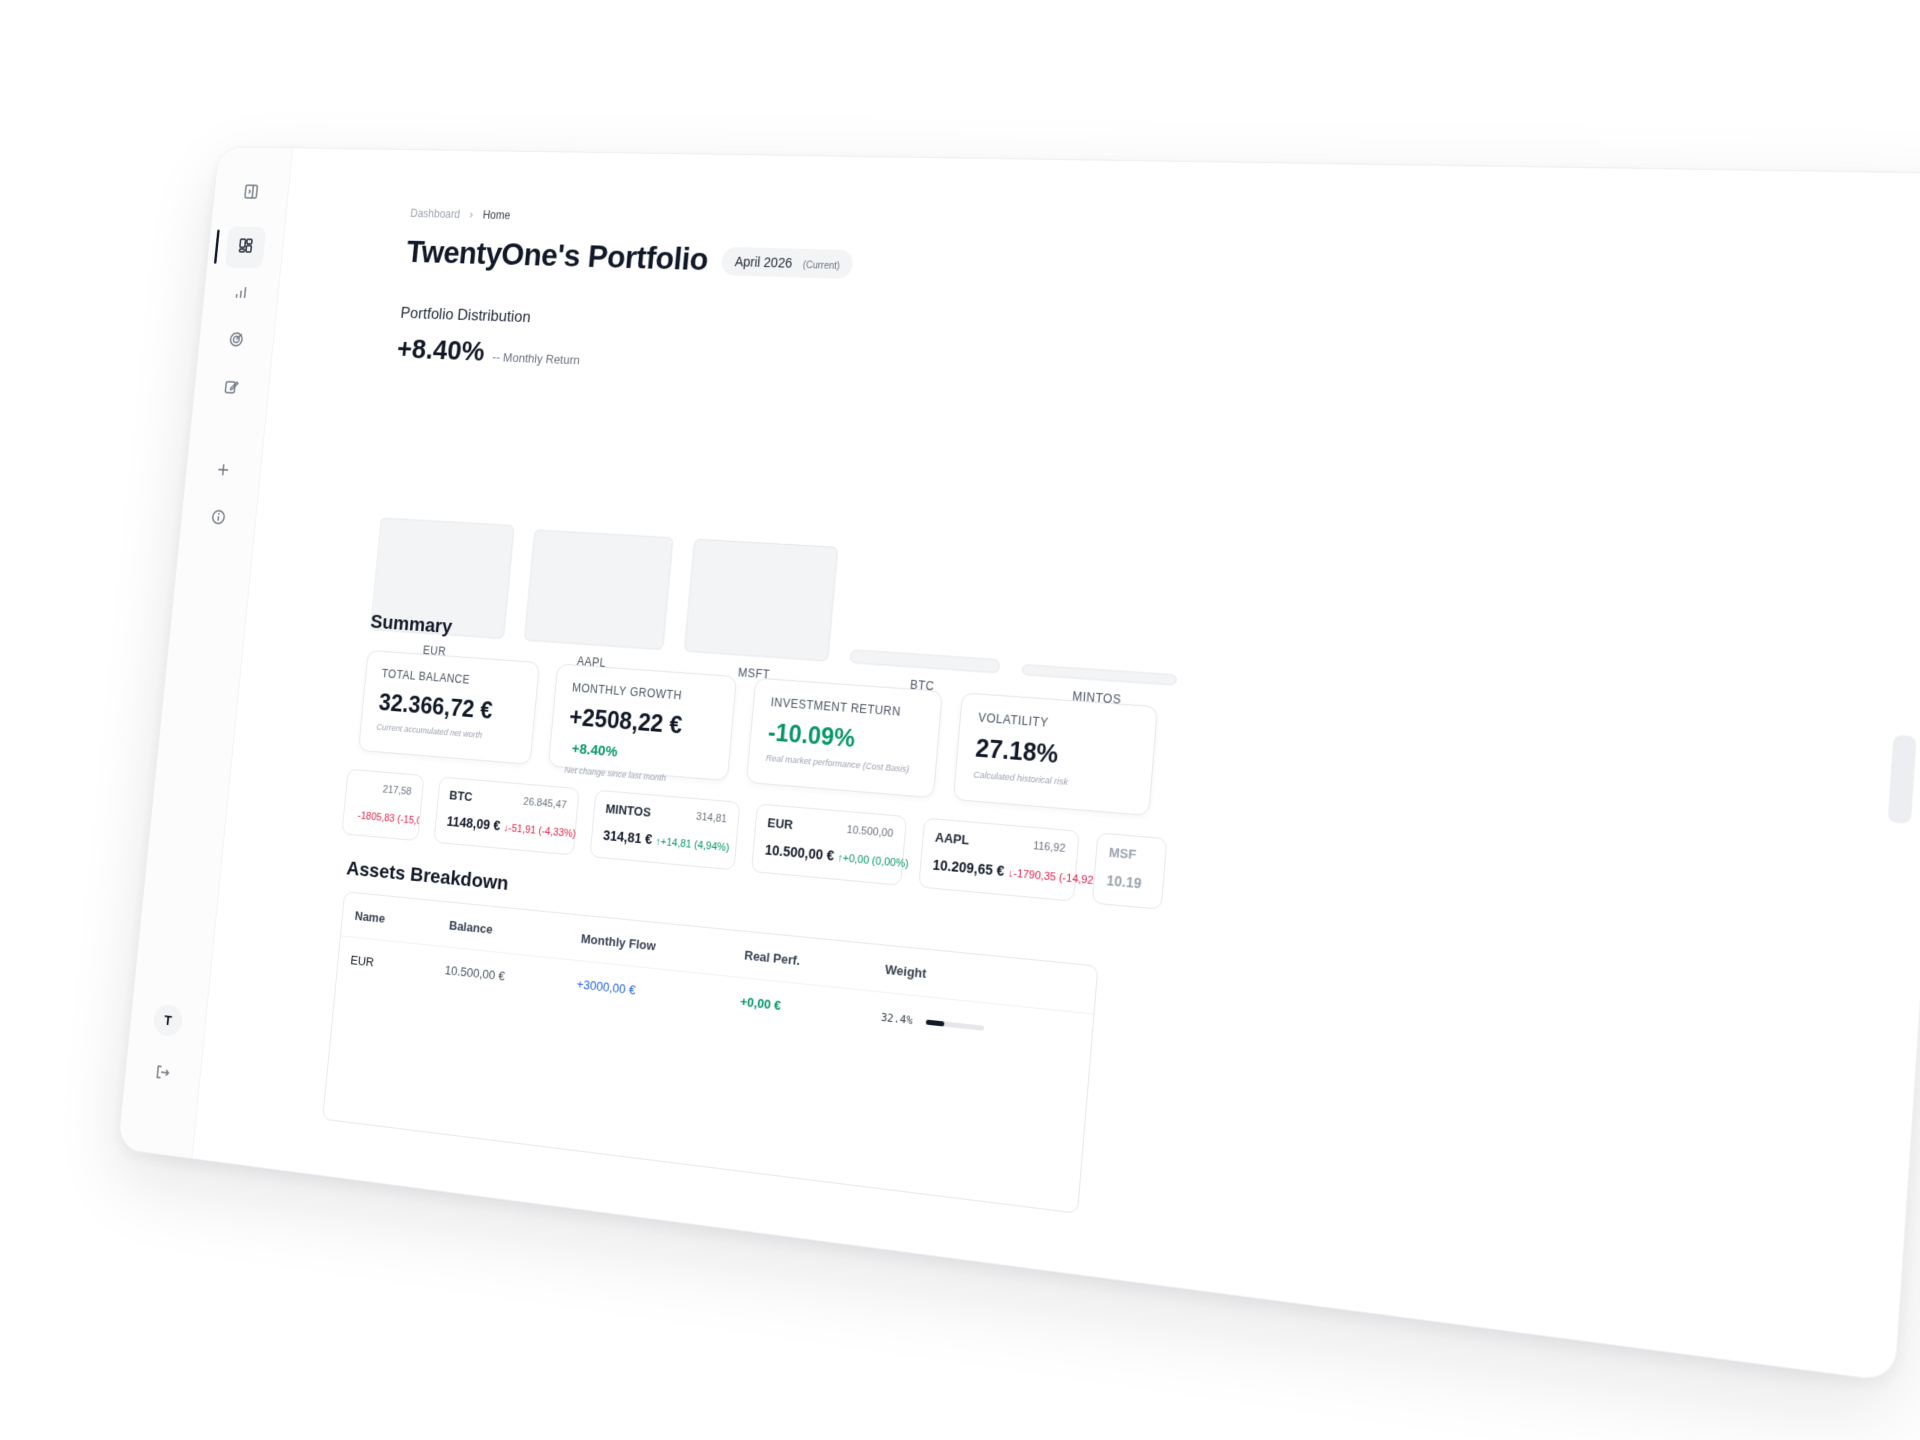  Describe the element at coordinates (1017, 751) in the screenshot. I see `card-value: 27.18%` at that location.